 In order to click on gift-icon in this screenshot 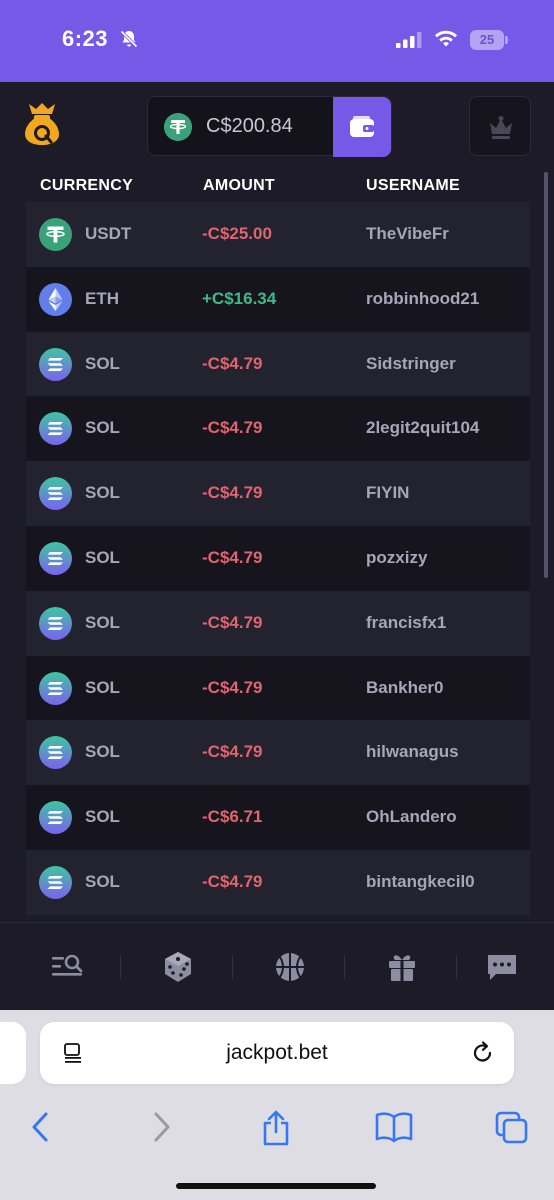, I will do `click(402, 967)`.